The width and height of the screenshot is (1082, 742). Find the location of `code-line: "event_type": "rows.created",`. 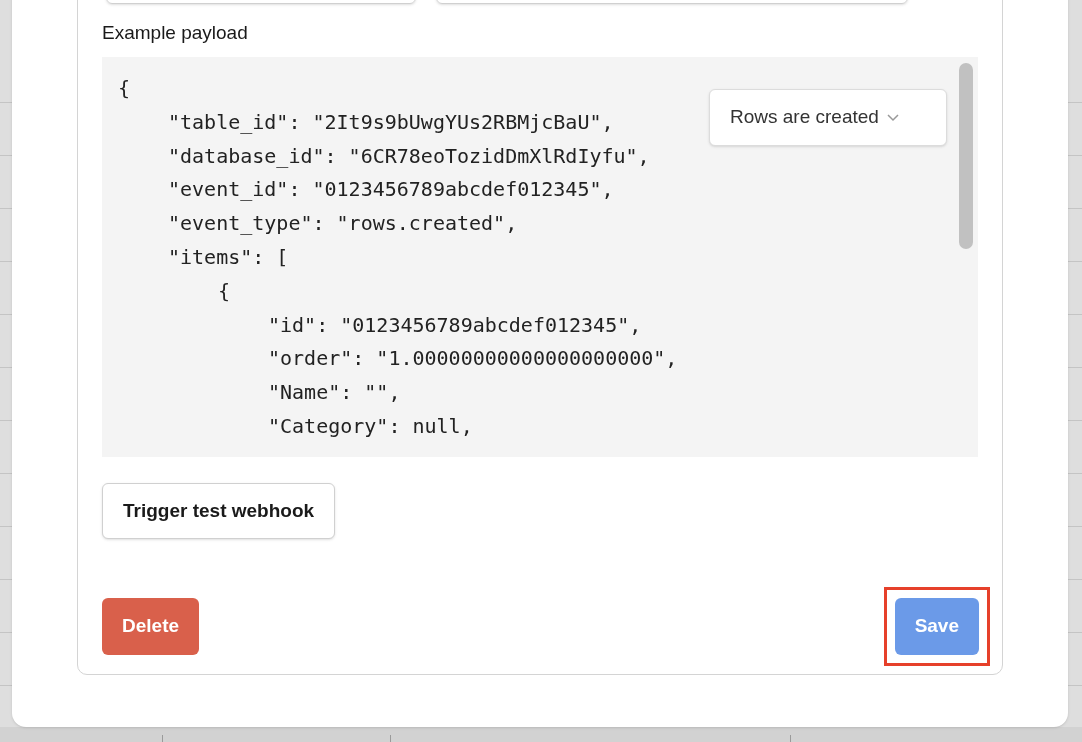

code-line: "event_type": "rows.created", is located at coordinates (343, 224).